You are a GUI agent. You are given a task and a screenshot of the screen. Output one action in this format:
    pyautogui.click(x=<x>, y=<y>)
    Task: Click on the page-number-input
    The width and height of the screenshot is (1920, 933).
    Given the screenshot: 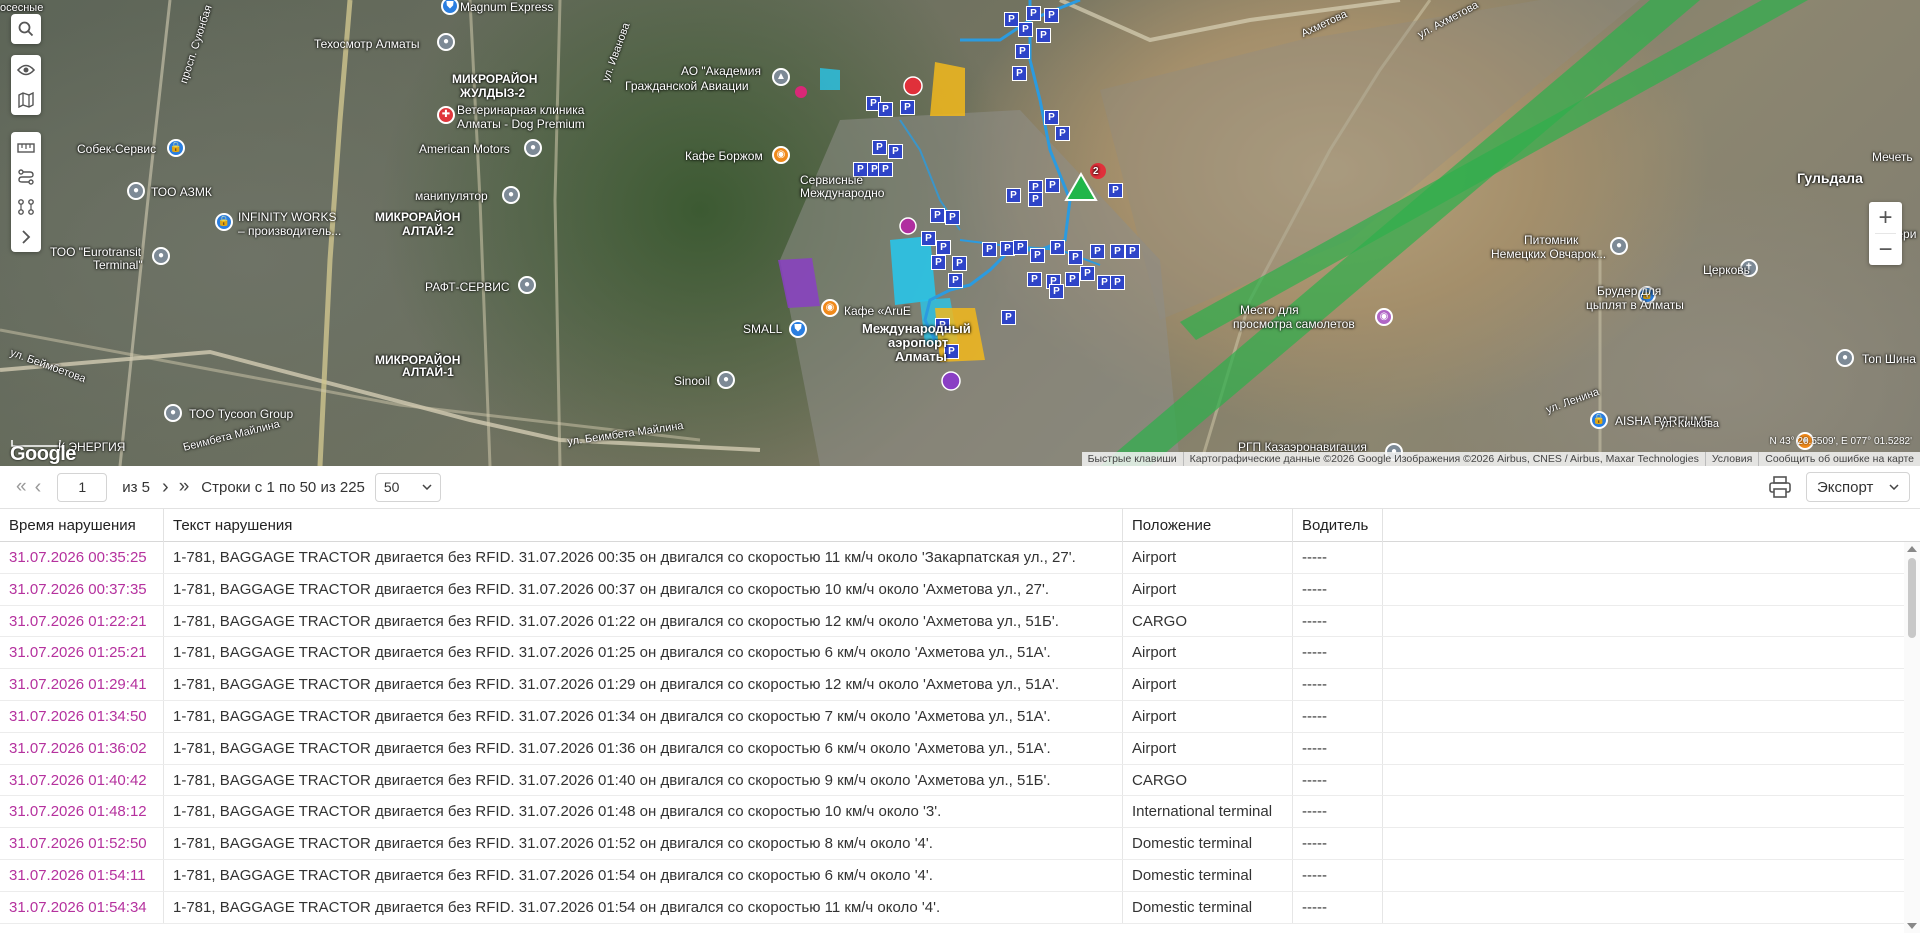 What is the action you would take?
    pyautogui.click(x=82, y=487)
    